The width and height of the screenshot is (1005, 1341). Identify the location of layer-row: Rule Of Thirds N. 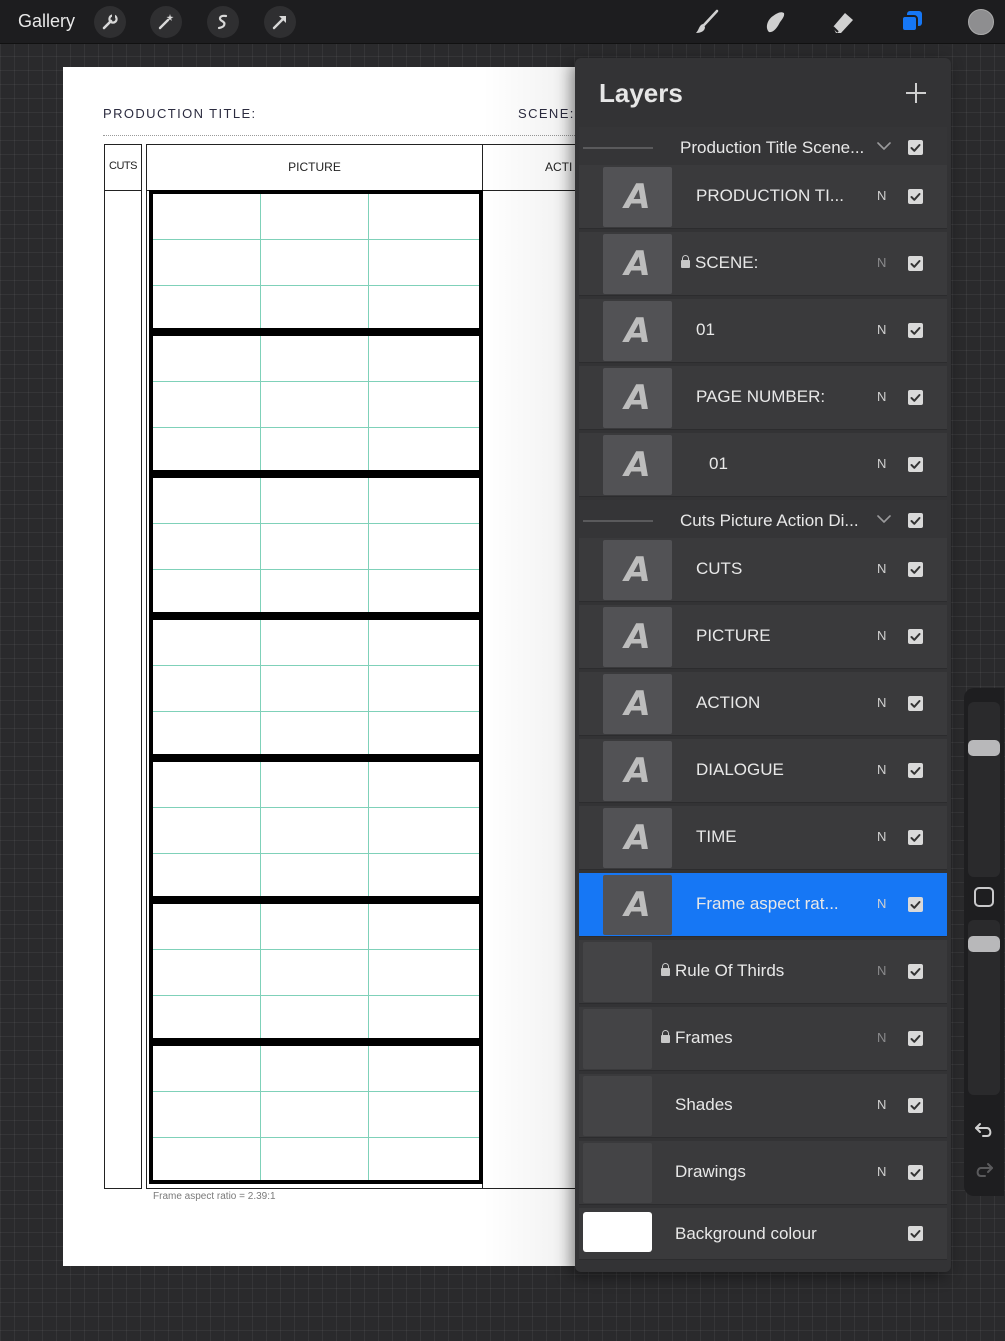
(763, 972).